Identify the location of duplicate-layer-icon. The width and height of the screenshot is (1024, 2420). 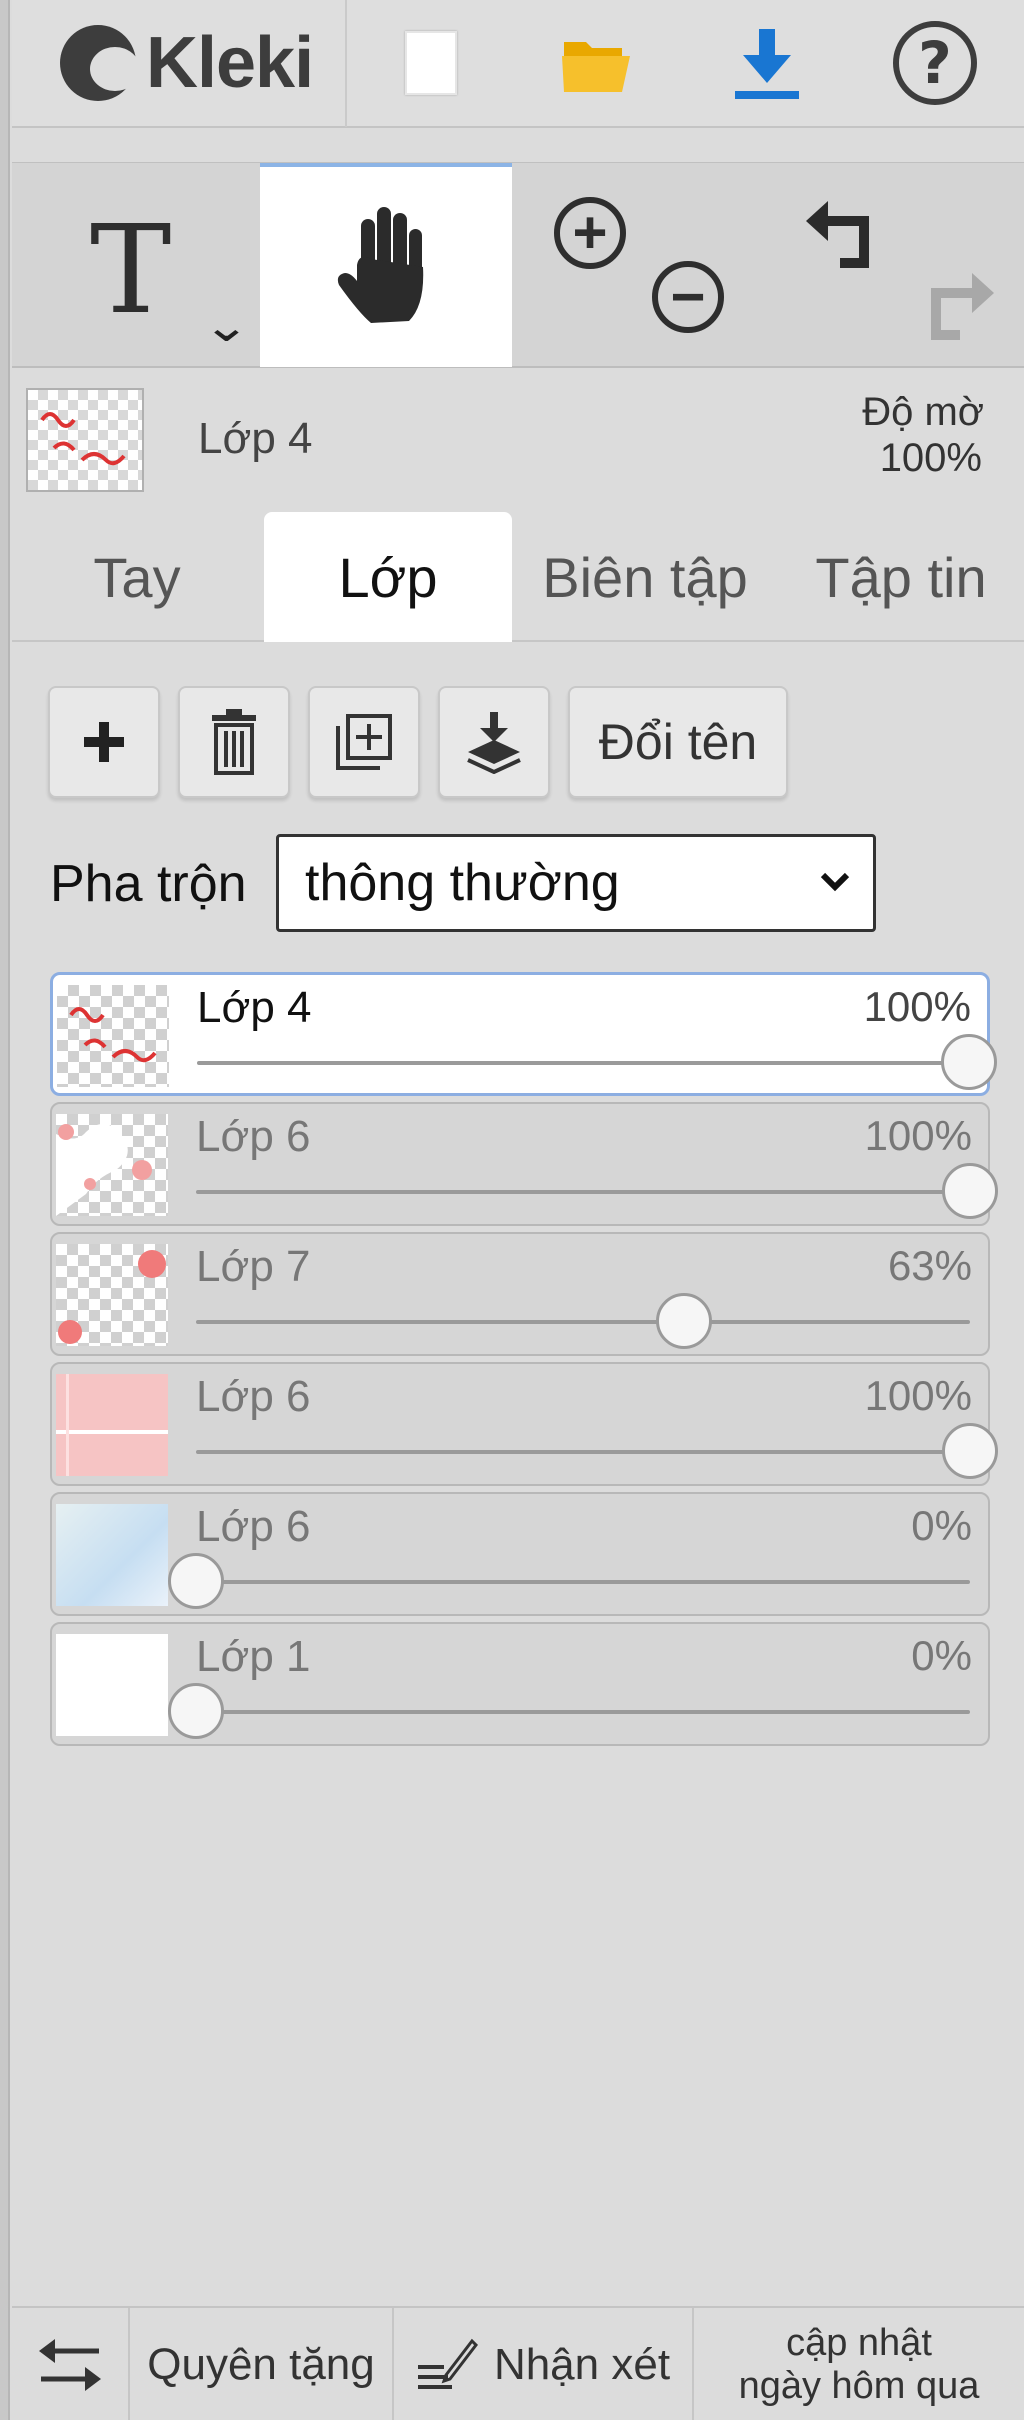
(364, 742).